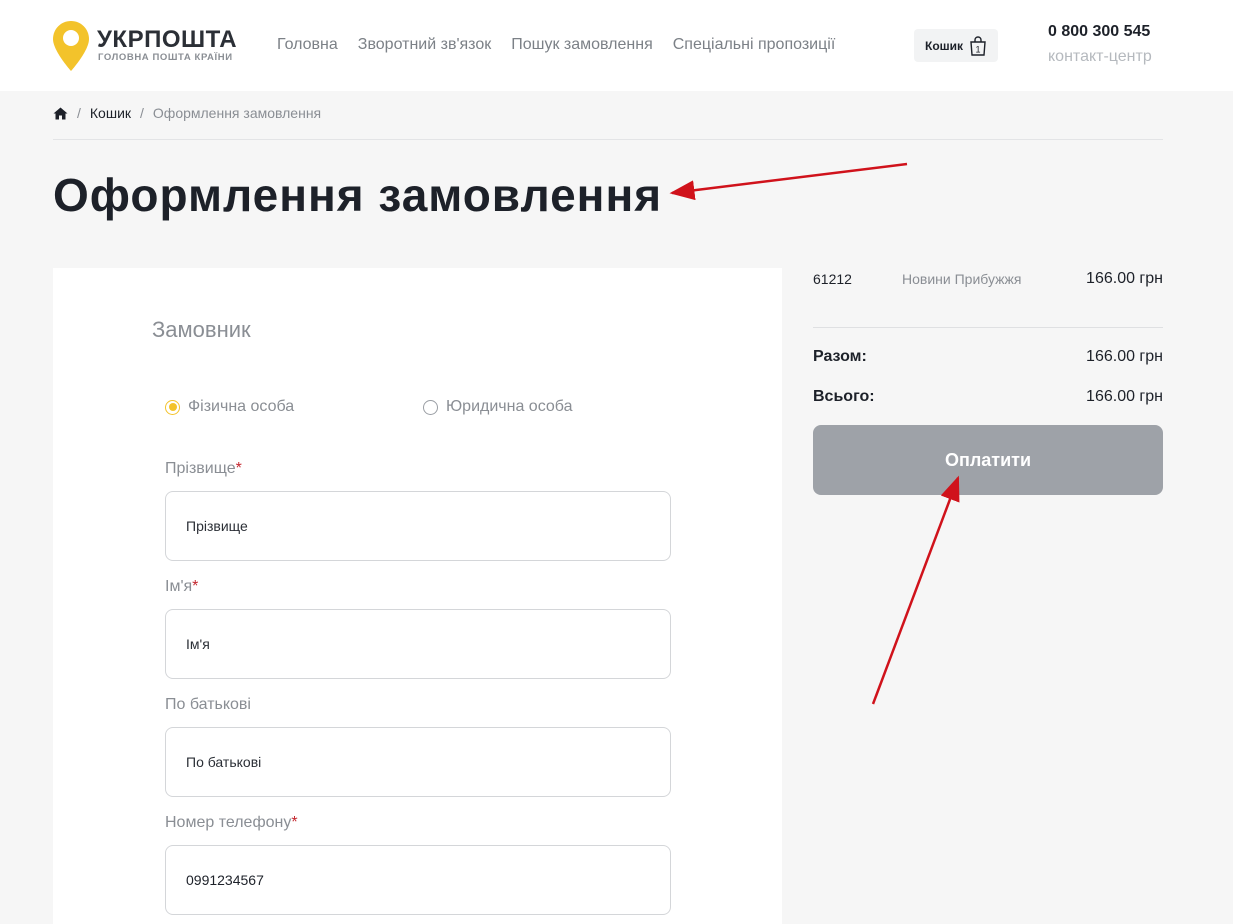 The image size is (1233, 924). Describe the element at coordinates (1124, 278) in the screenshot. I see `item-price: 166.00 грн` at that location.